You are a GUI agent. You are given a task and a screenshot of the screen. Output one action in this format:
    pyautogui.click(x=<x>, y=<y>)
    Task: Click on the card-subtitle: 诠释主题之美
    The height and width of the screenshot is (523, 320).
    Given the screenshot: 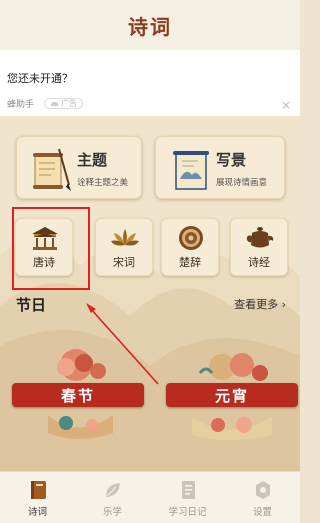 What is the action you would take?
    pyautogui.click(x=103, y=183)
    